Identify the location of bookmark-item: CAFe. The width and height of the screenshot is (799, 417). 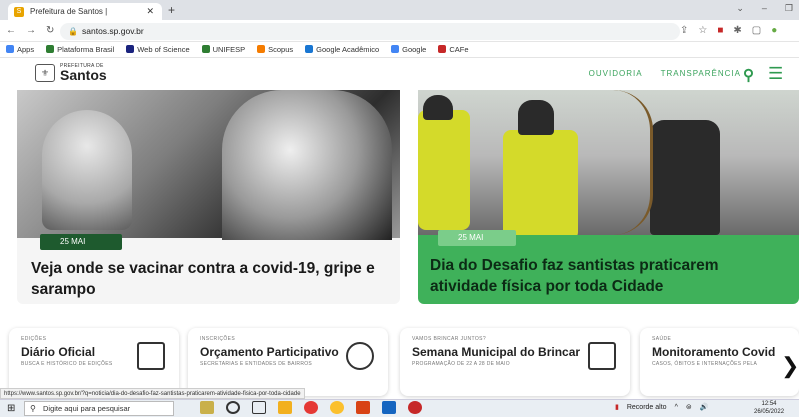
(453, 49).